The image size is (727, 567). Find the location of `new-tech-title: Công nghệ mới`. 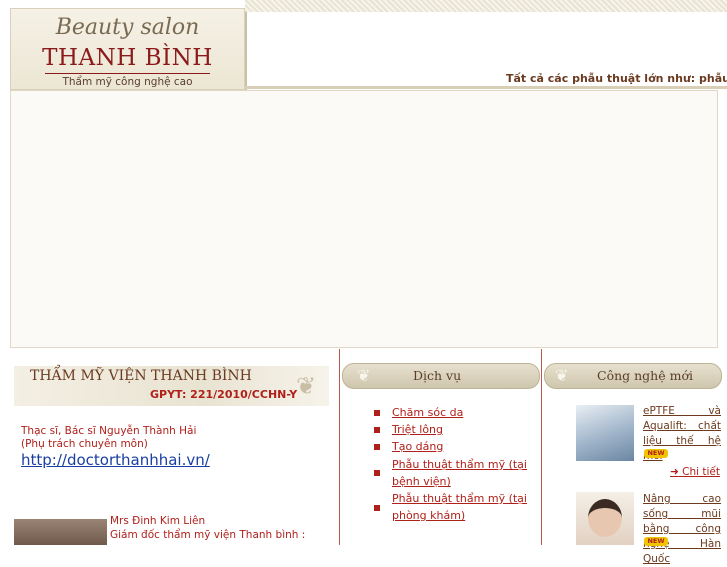

new-tech-title: Công nghệ mới is located at coordinates (645, 375).